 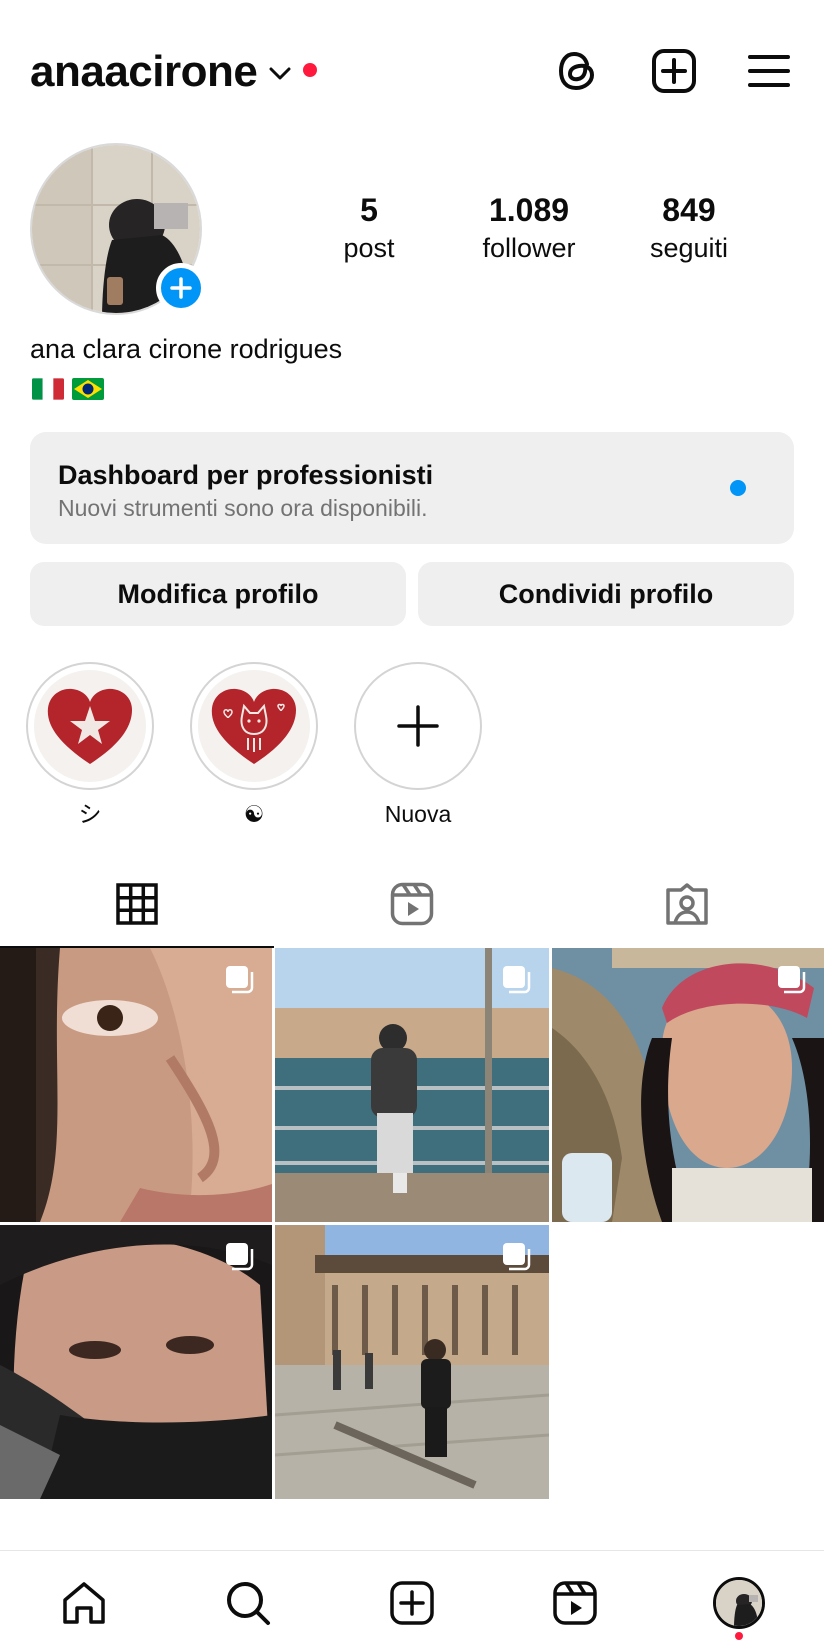 I want to click on highlight-label: ☯, so click(x=254, y=814).